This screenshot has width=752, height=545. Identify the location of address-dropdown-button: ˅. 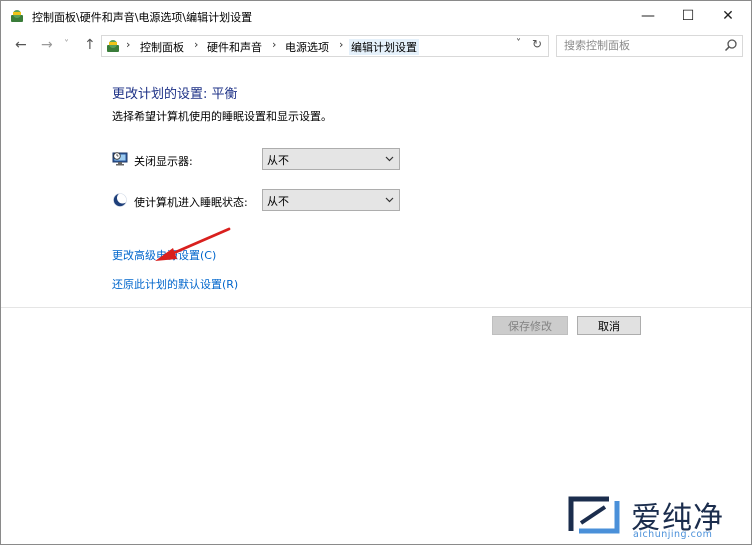
(518, 43).